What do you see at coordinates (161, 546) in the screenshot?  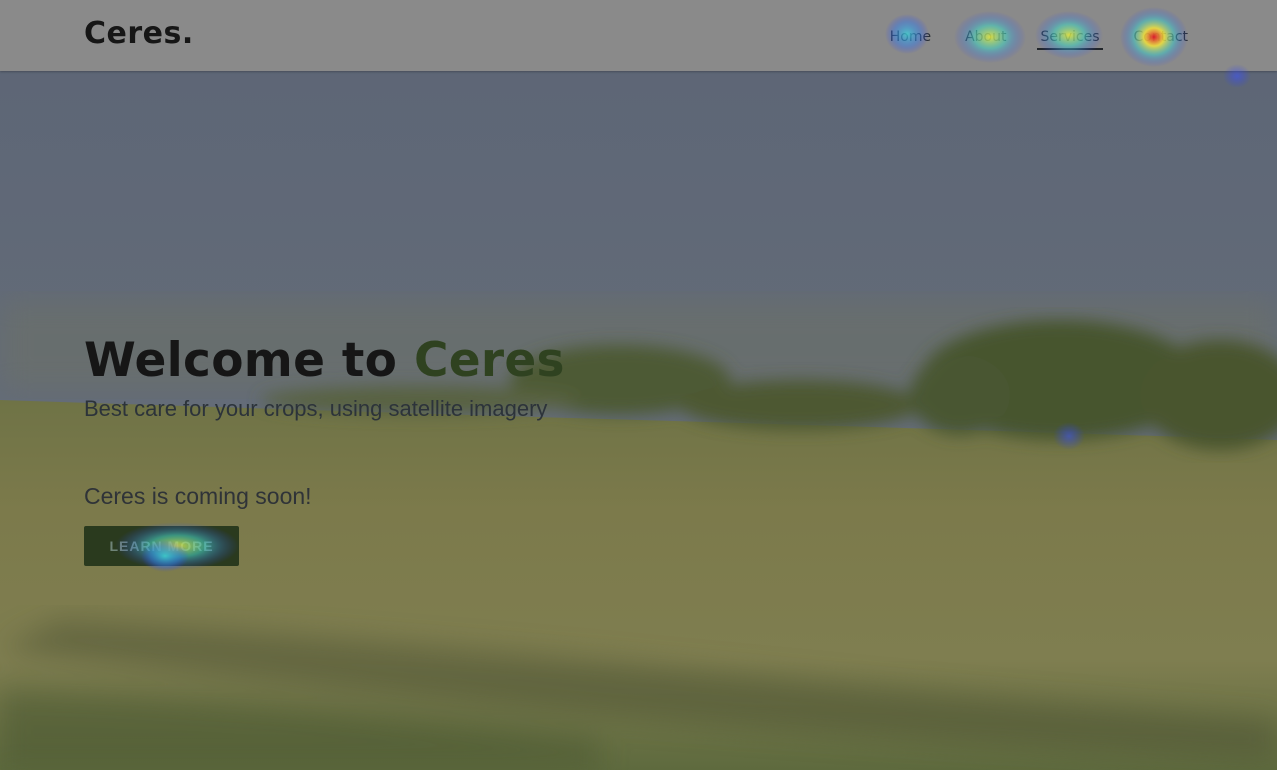 I see `learn-more-button: LEARN MORE` at bounding box center [161, 546].